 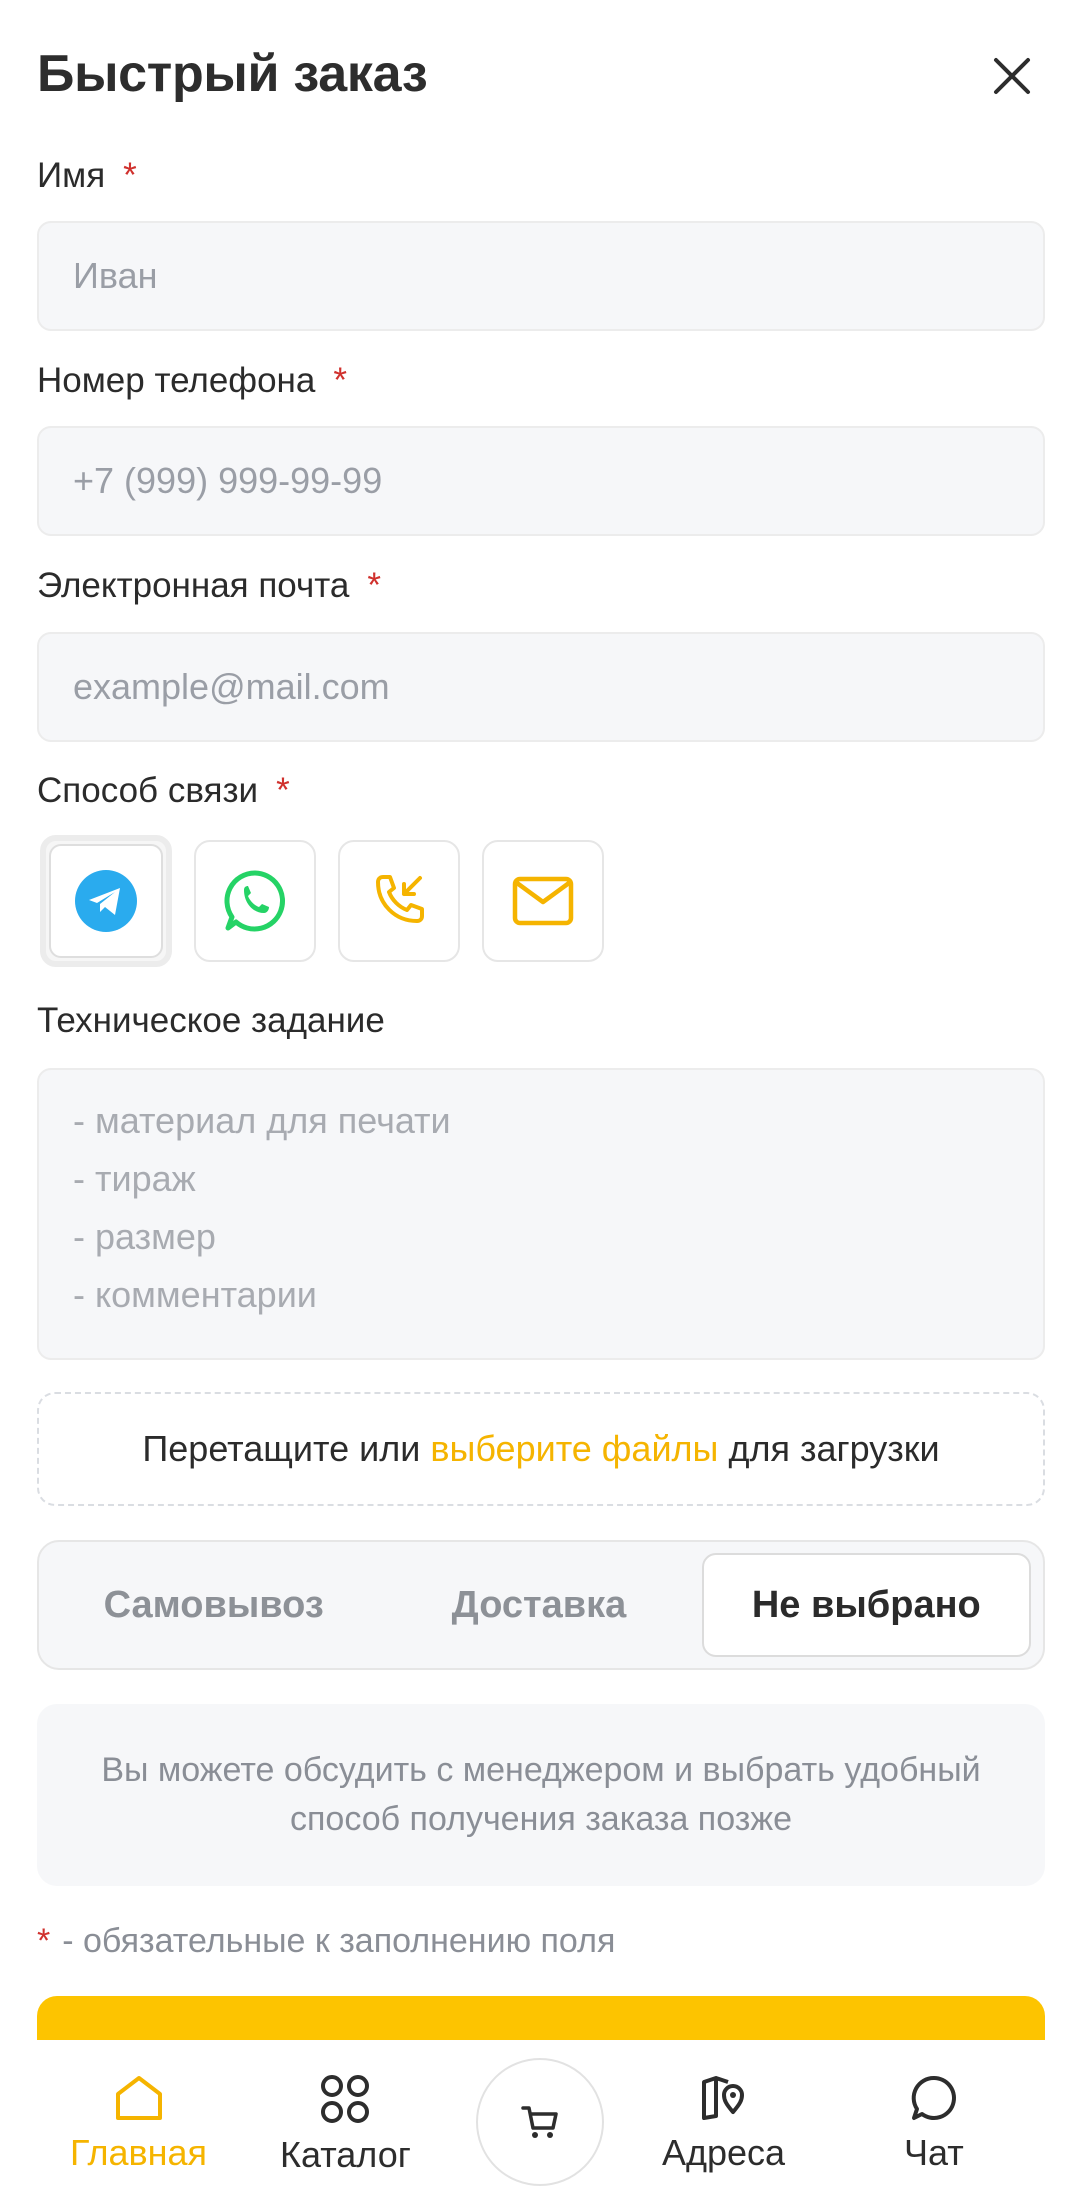 I want to click on required-note-text: - обязательные к заполнению поля, so click(x=339, y=1941).